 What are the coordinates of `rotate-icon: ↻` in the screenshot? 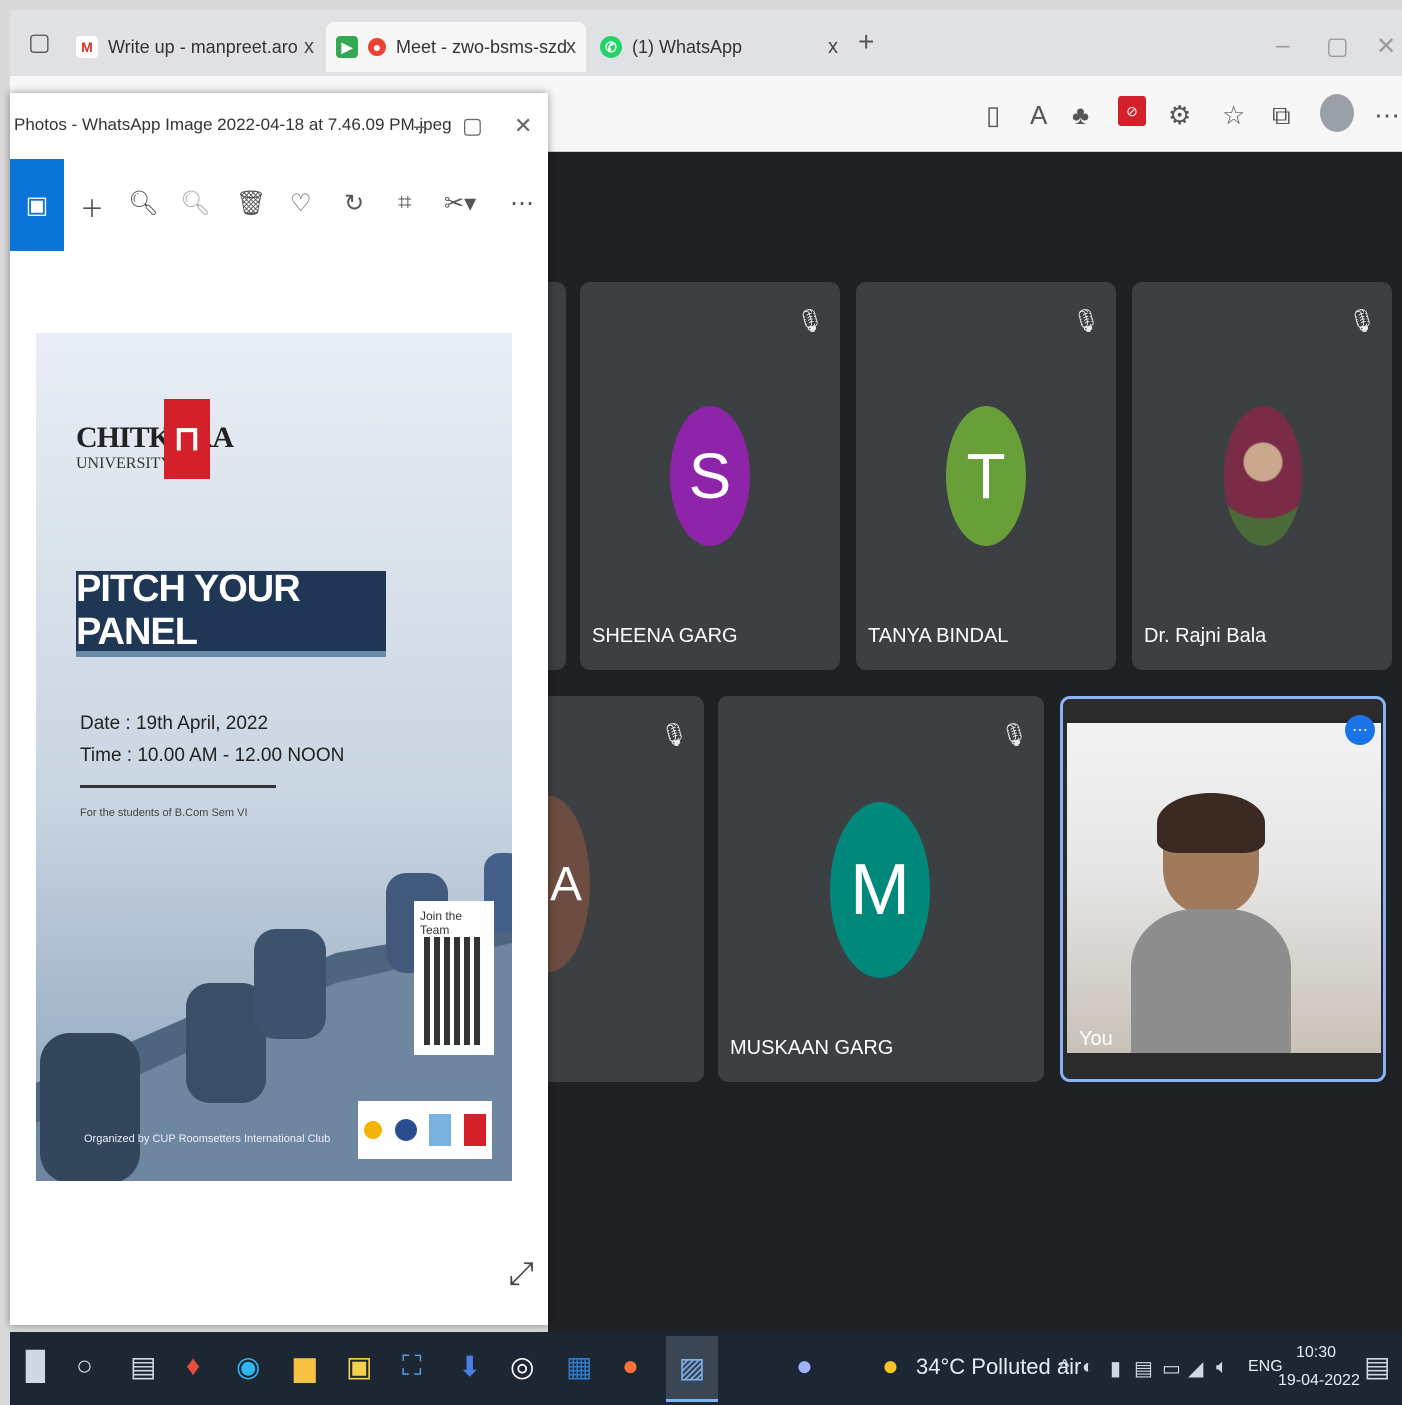 It's located at (354, 203).